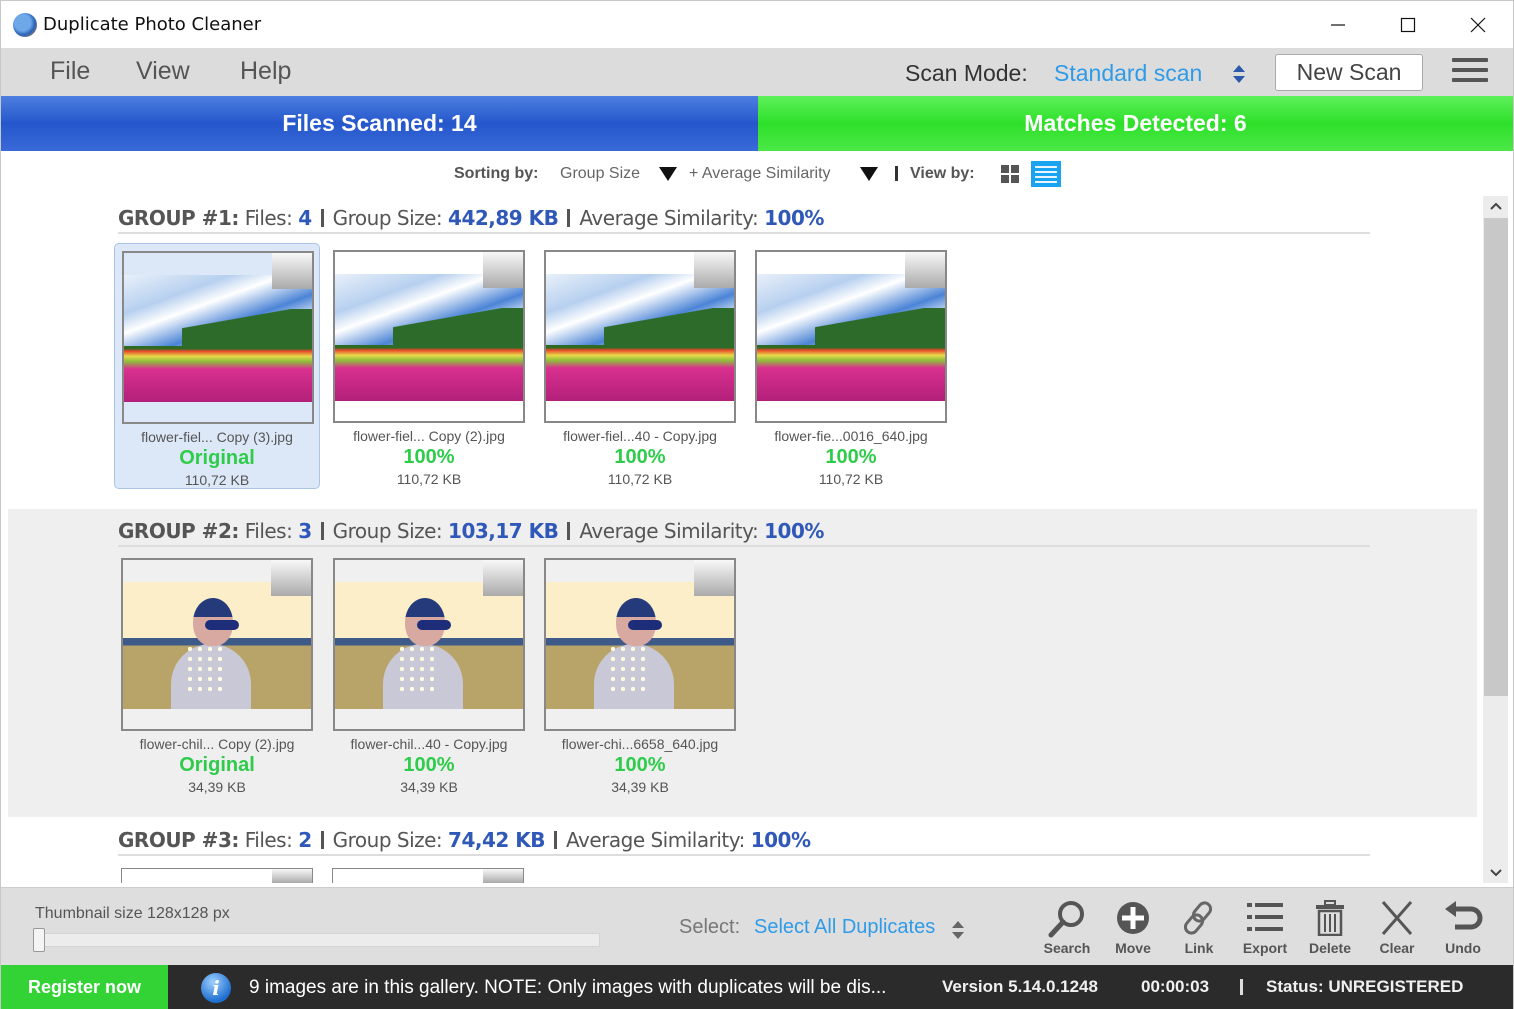 This screenshot has width=1514, height=1009. I want to click on minimize-button, so click(1338, 24).